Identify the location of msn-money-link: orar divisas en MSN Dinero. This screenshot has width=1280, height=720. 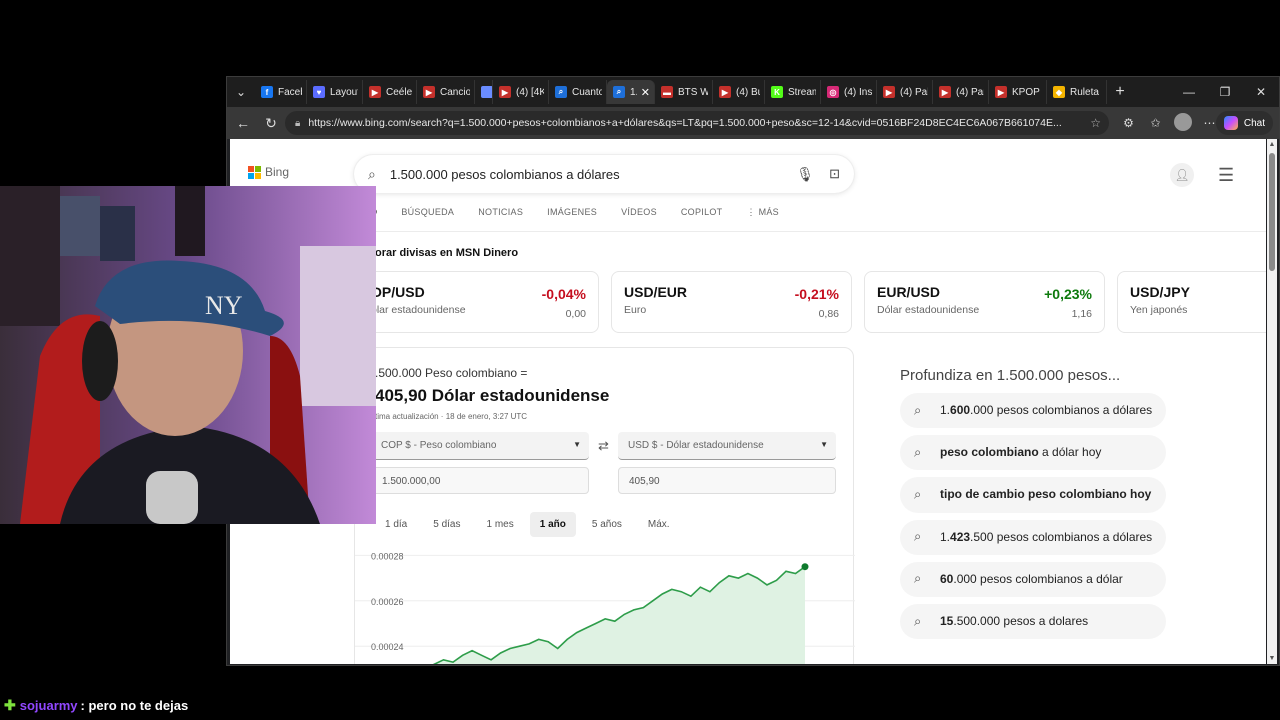
(446, 253).